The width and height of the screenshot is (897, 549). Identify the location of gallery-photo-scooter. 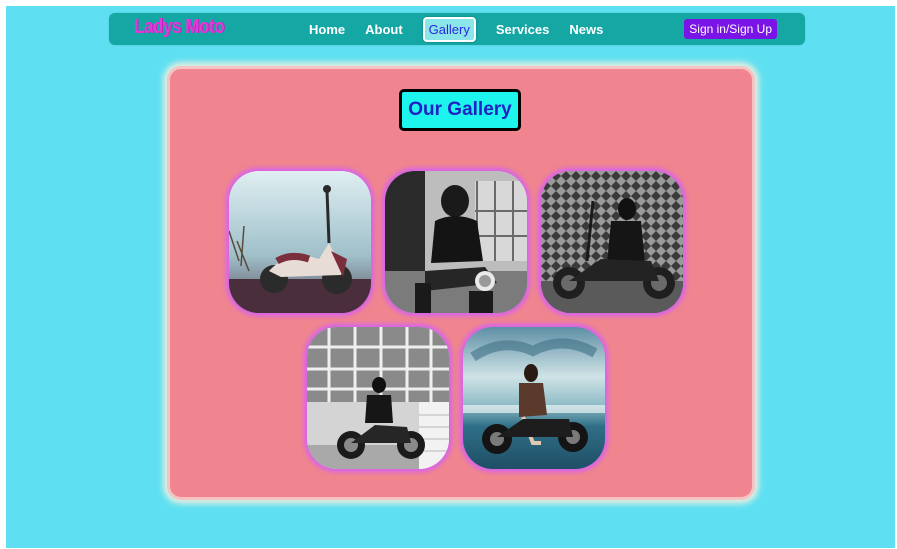
(300, 242).